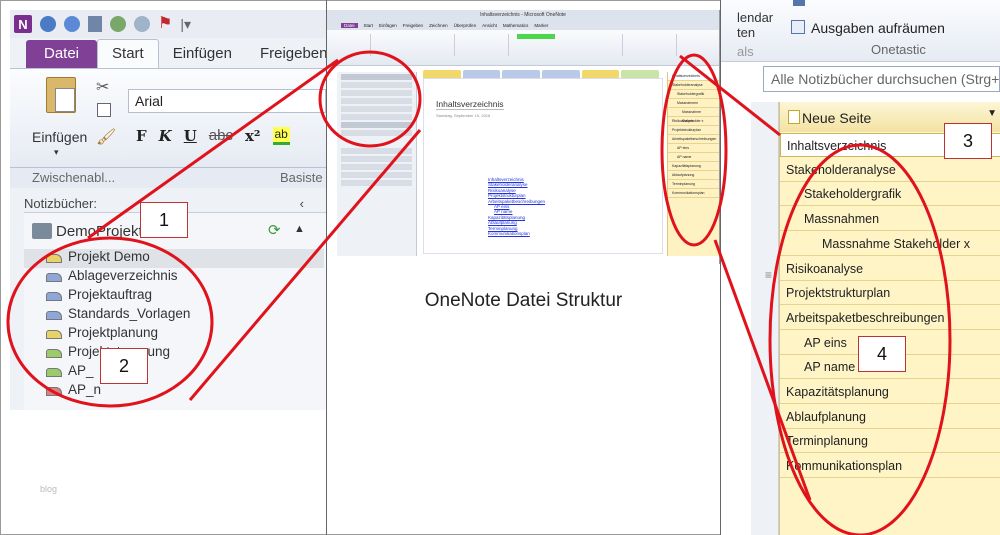 This screenshot has width=1000, height=535. Describe the element at coordinates (174, 334) in the screenshot. I see `section-item: Projektplanung` at that location.